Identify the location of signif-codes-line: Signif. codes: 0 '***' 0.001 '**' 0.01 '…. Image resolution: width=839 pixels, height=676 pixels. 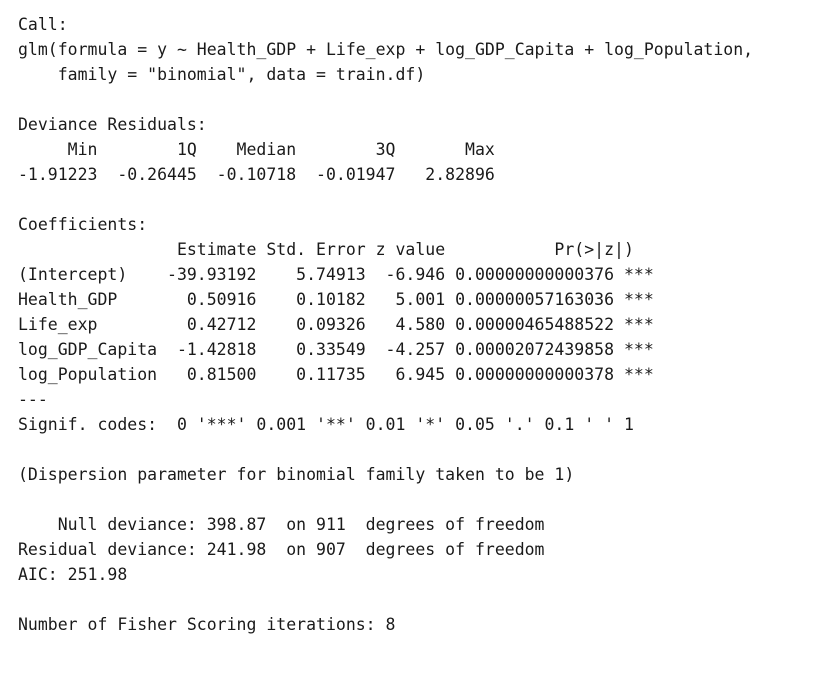
(326, 424).